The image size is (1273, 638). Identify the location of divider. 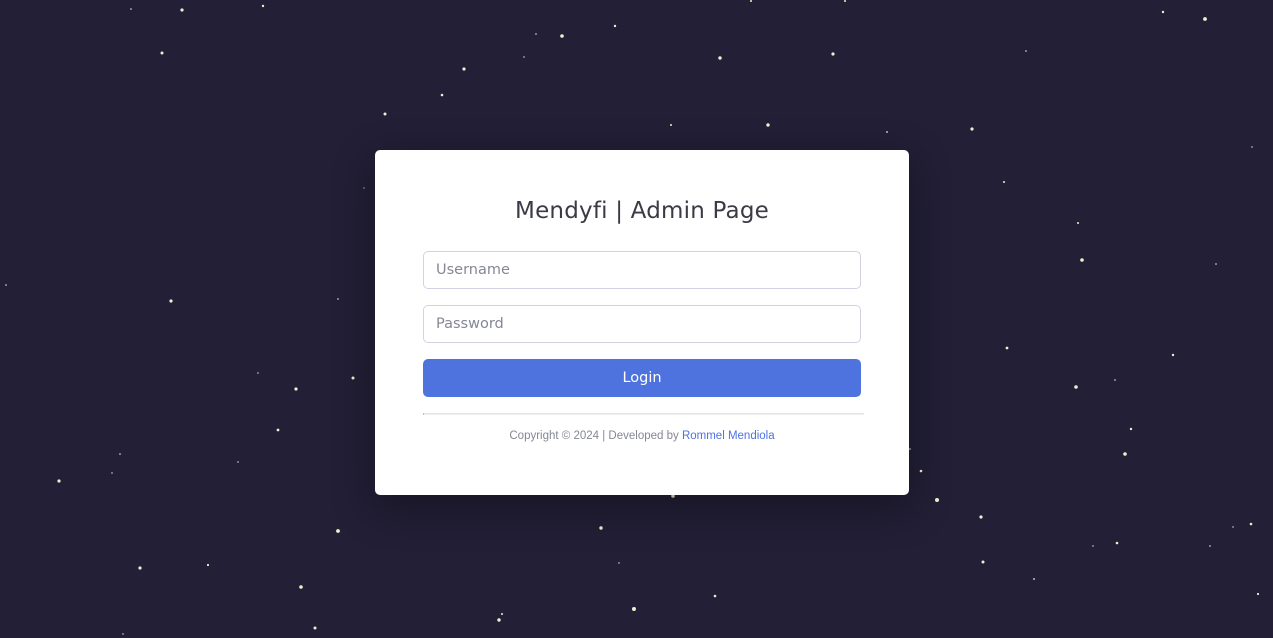
(643, 414).